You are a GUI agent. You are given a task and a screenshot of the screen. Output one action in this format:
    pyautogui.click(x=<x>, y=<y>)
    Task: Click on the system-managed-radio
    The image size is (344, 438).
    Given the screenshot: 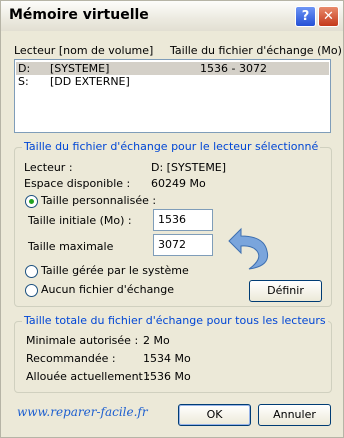 What is the action you would take?
    pyautogui.click(x=31, y=271)
    